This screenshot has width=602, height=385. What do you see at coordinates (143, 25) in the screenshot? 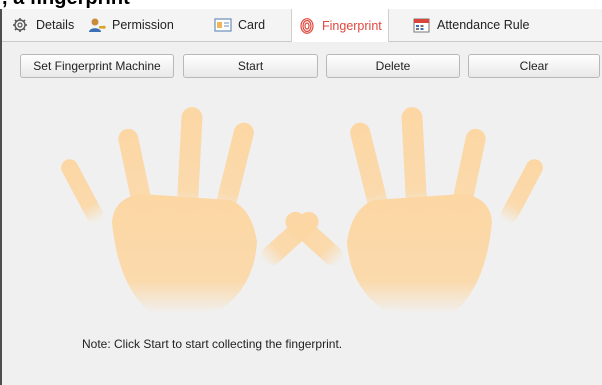
I see `tab-permission-label: Permission` at bounding box center [143, 25].